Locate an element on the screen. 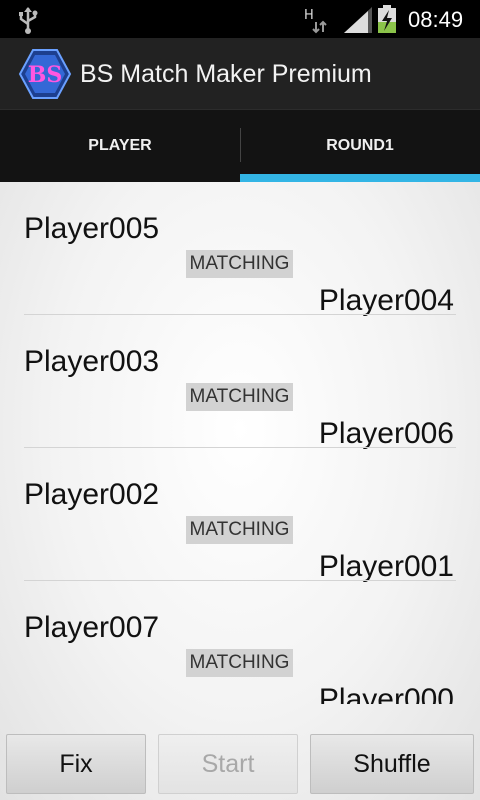  tab-player: PLAYER is located at coordinates (120, 146).